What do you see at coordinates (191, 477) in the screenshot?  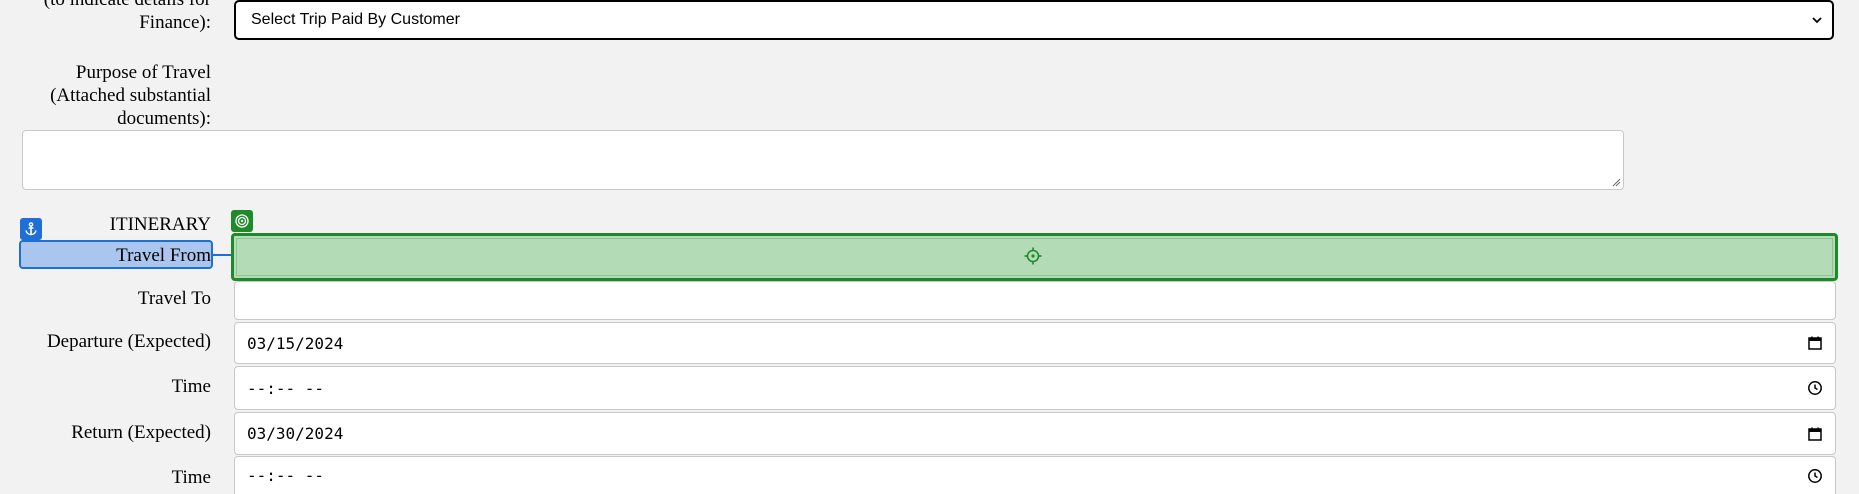 I see `return-time-label: Time` at bounding box center [191, 477].